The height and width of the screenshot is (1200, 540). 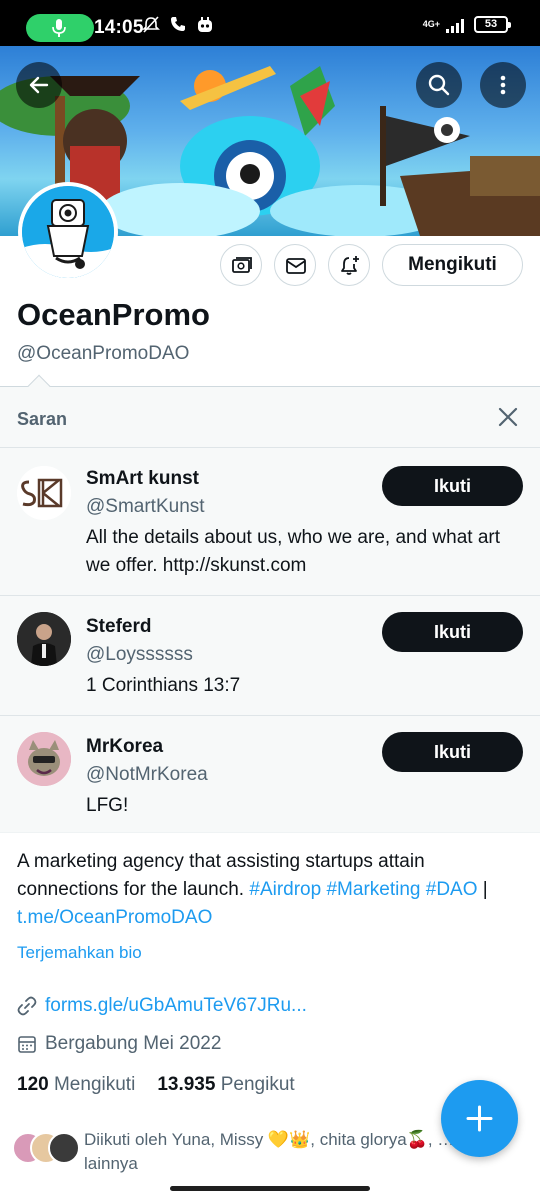 I want to click on arrow-left-icon, so click(x=39, y=85).